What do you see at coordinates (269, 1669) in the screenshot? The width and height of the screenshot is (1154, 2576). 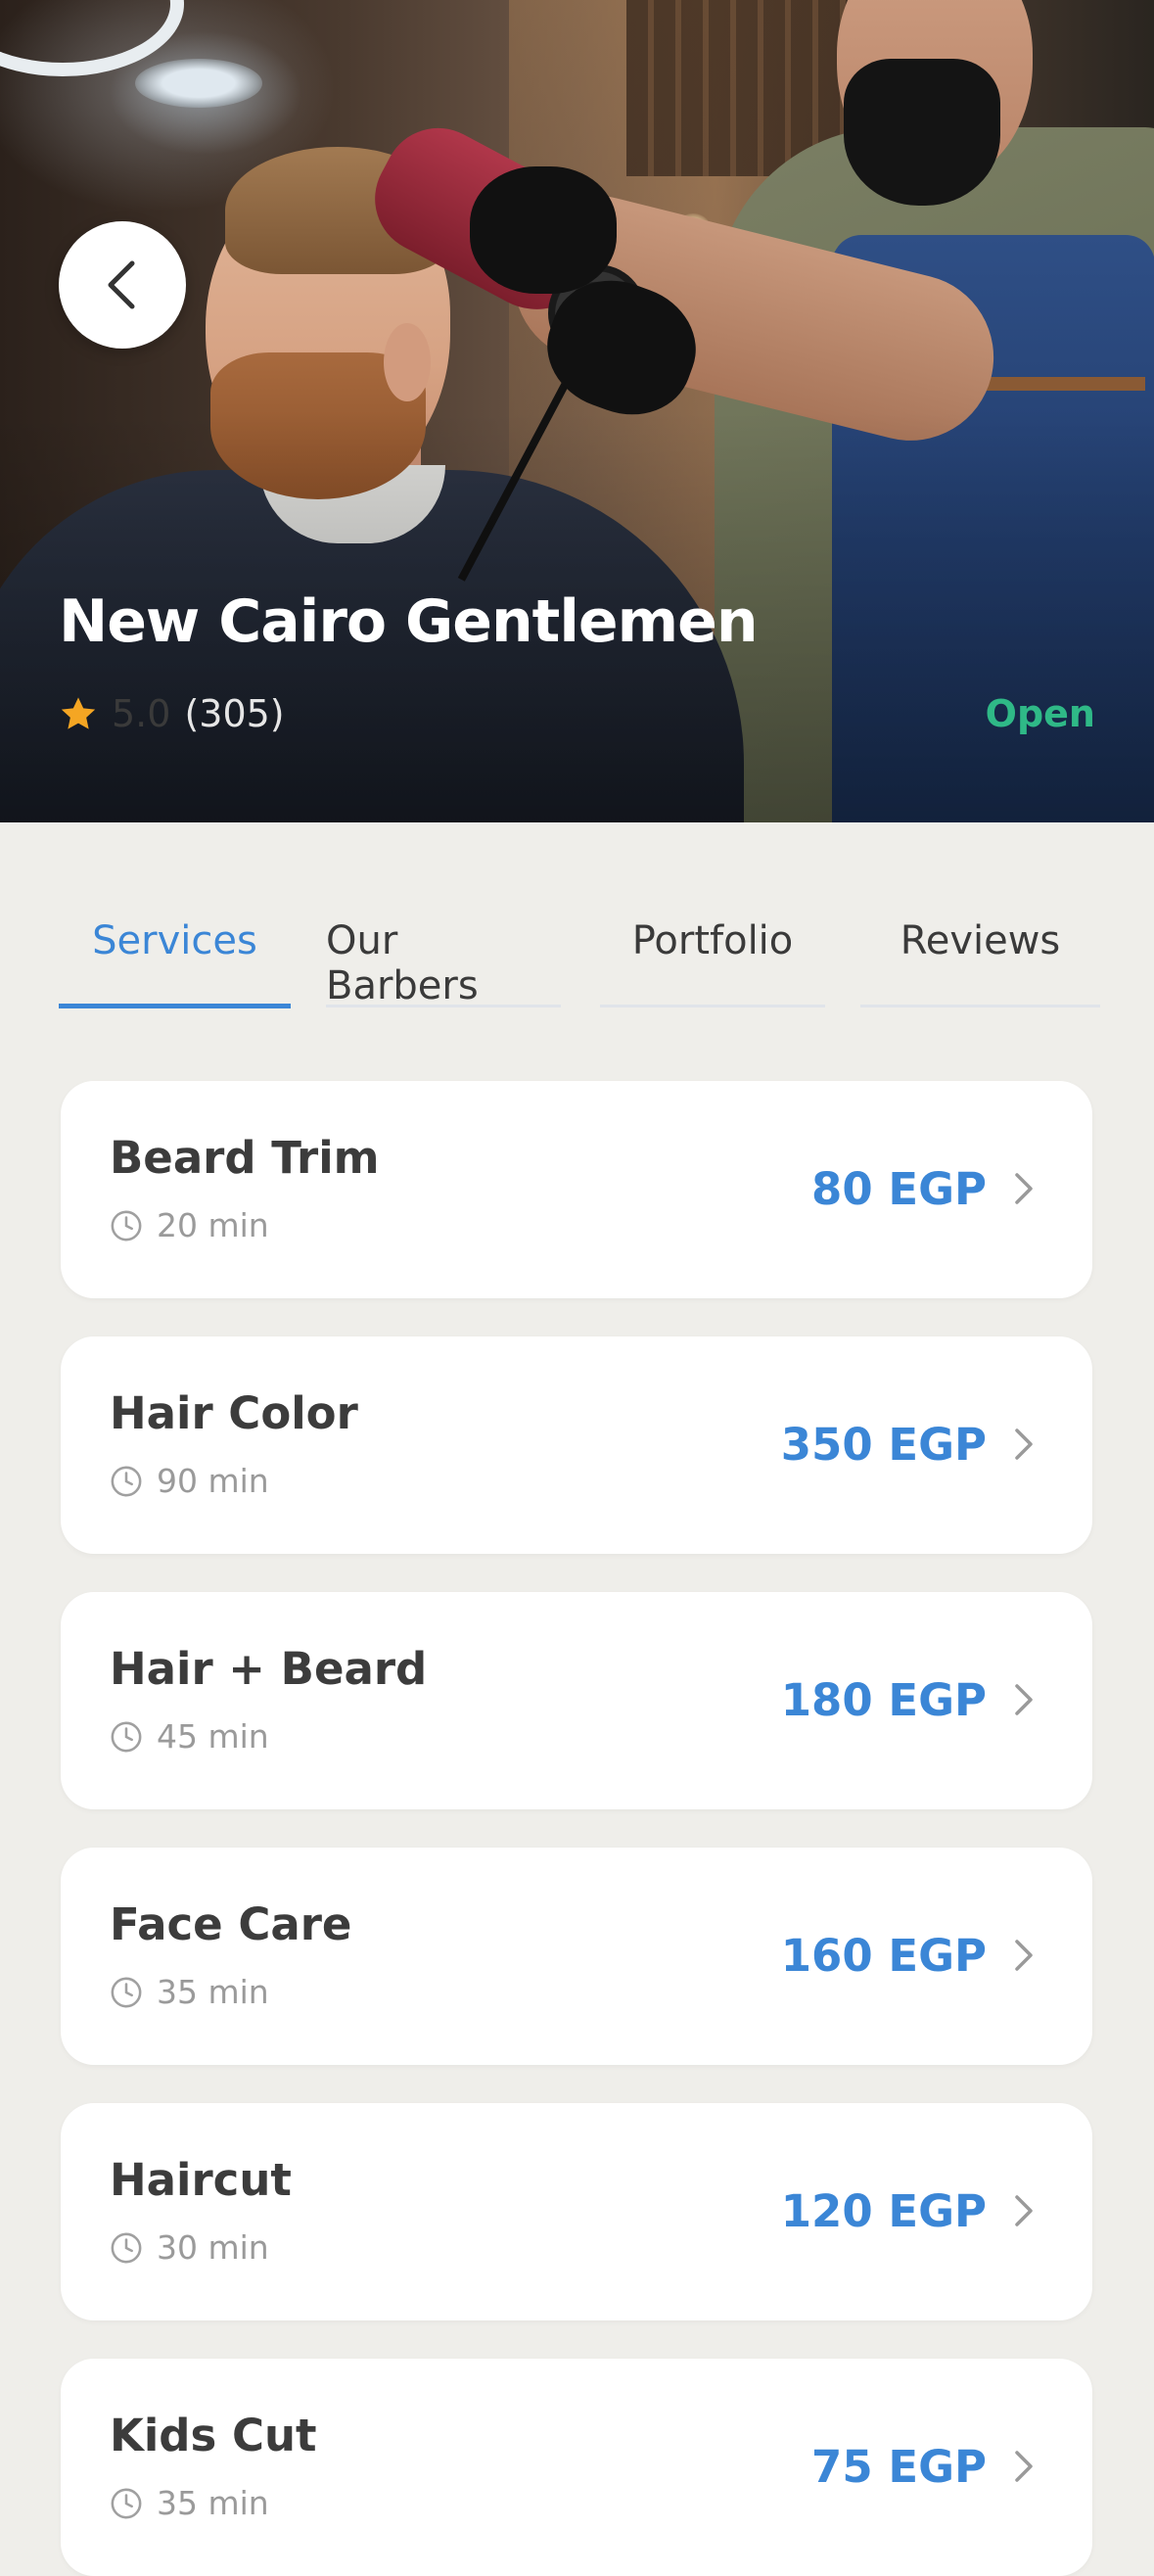 I see `service-name: Hair + Beard` at bounding box center [269, 1669].